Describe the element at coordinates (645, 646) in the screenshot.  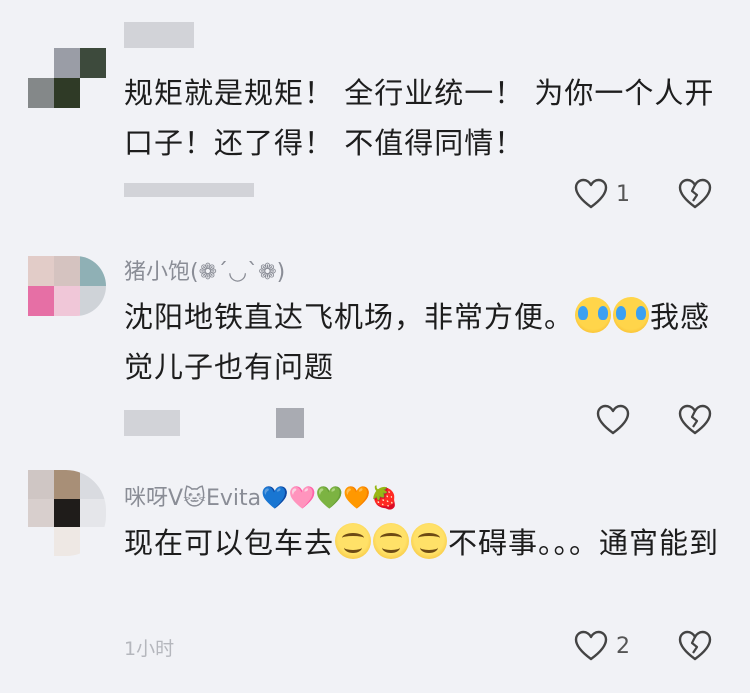
I see `comment-actions: 2` at that location.